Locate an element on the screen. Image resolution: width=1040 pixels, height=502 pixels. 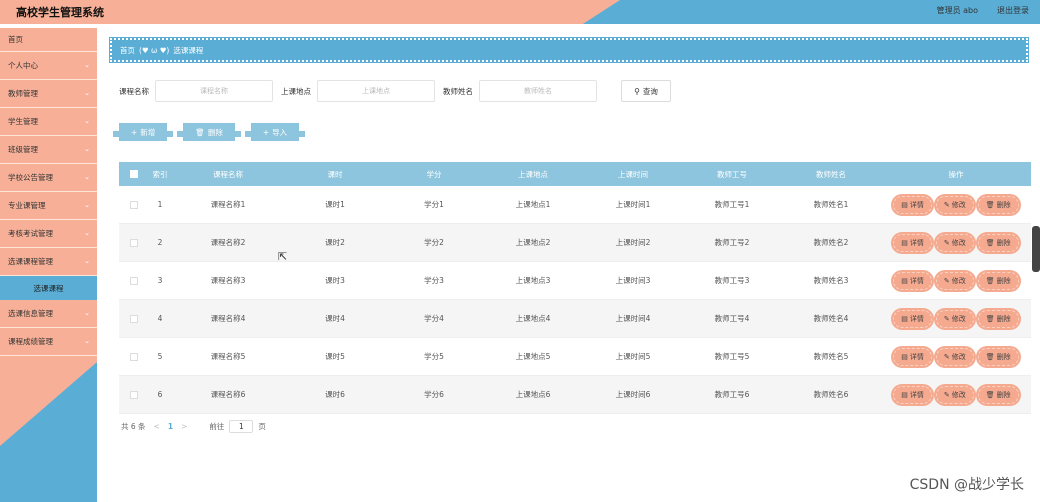
sidebar-item: 选课课程管理 ⌄ is located at coordinates (48, 262).